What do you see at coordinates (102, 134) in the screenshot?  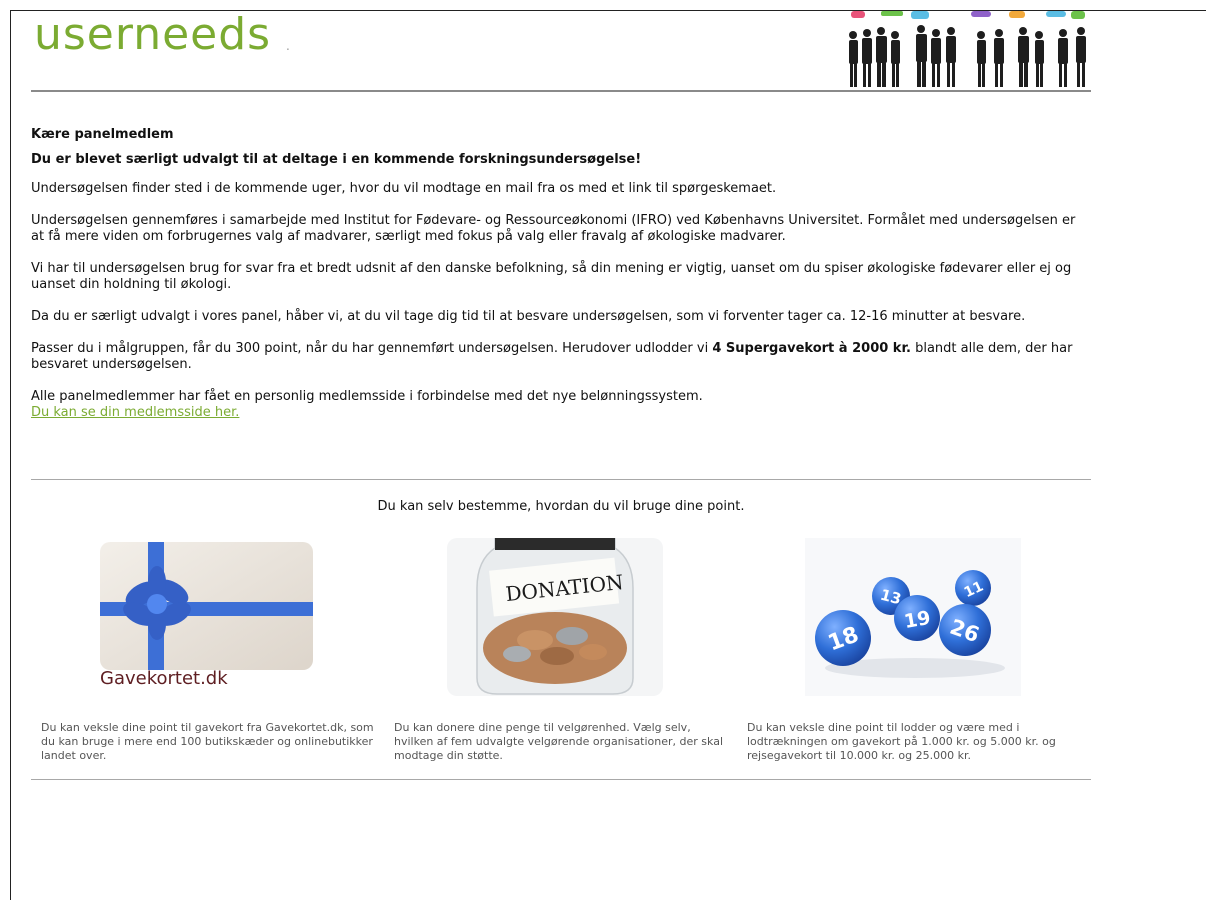 I see `greeting: Kære panelmedlem` at bounding box center [102, 134].